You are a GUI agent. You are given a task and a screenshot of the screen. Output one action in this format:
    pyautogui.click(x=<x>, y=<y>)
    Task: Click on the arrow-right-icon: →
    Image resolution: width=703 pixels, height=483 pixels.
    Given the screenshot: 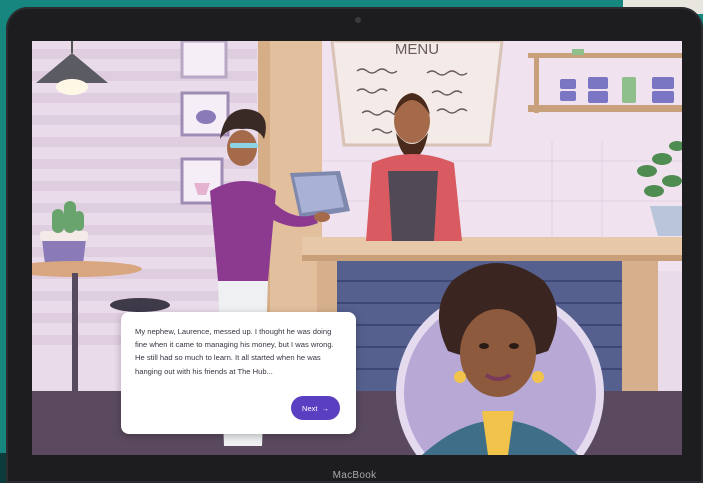 What is the action you would take?
    pyautogui.click(x=325, y=408)
    